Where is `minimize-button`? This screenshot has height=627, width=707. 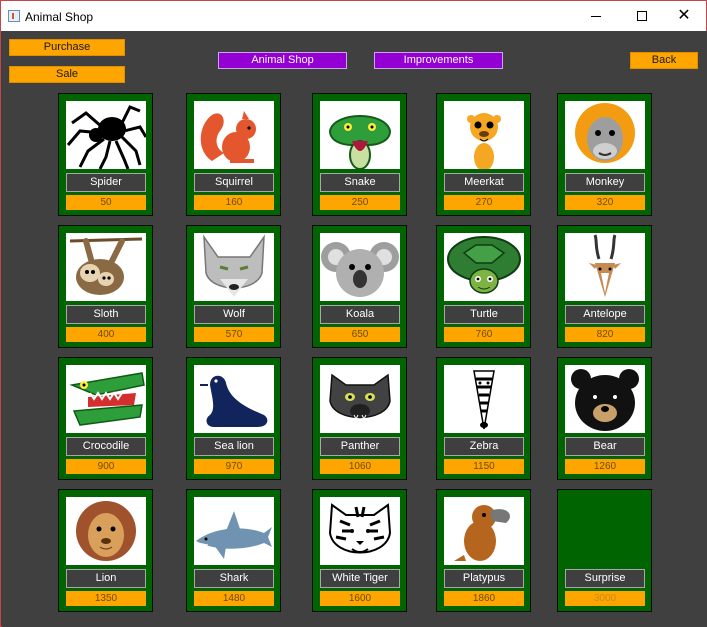
minimize-button is located at coordinates (596, 16).